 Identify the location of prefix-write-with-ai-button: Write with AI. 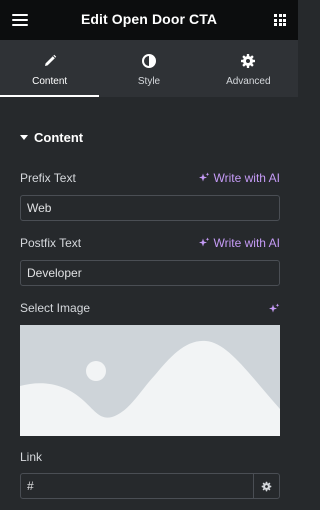
(239, 178).